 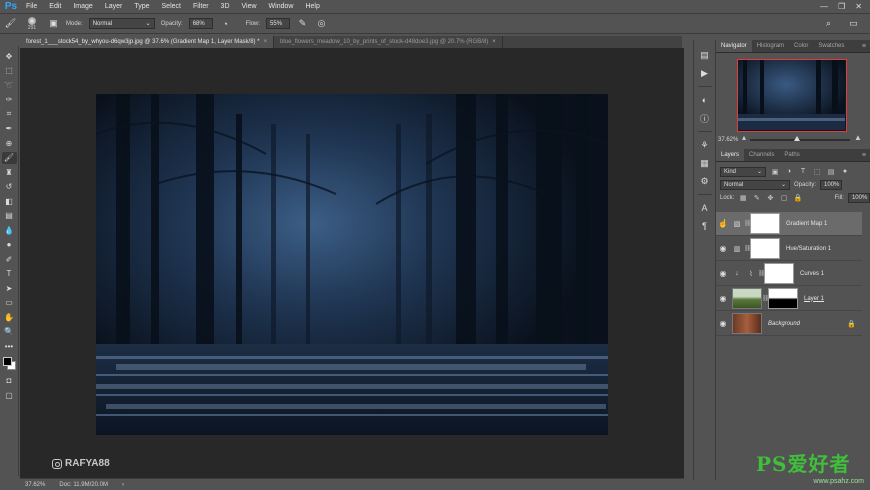 I want to click on mode-select: Normal ⌄, so click(x=121, y=23).